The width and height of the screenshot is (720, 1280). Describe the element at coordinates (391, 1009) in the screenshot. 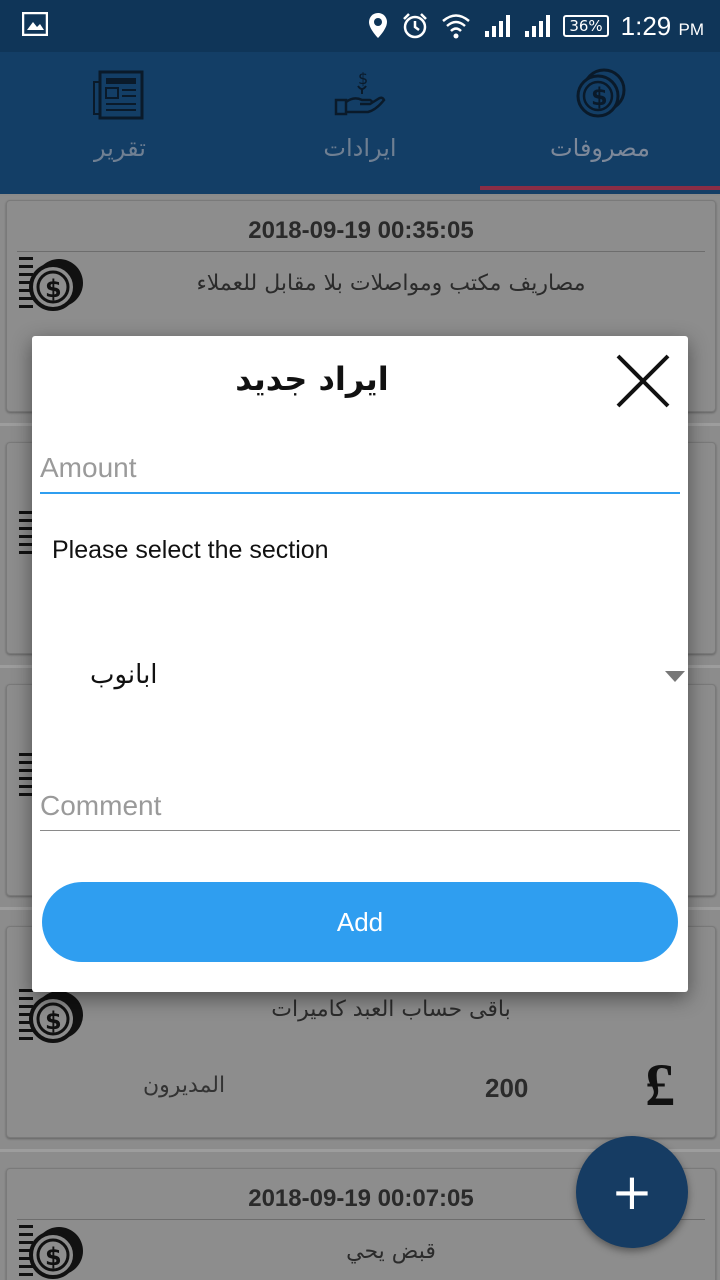

I see `item-description: باقى حساب العبد كاميرات` at that location.